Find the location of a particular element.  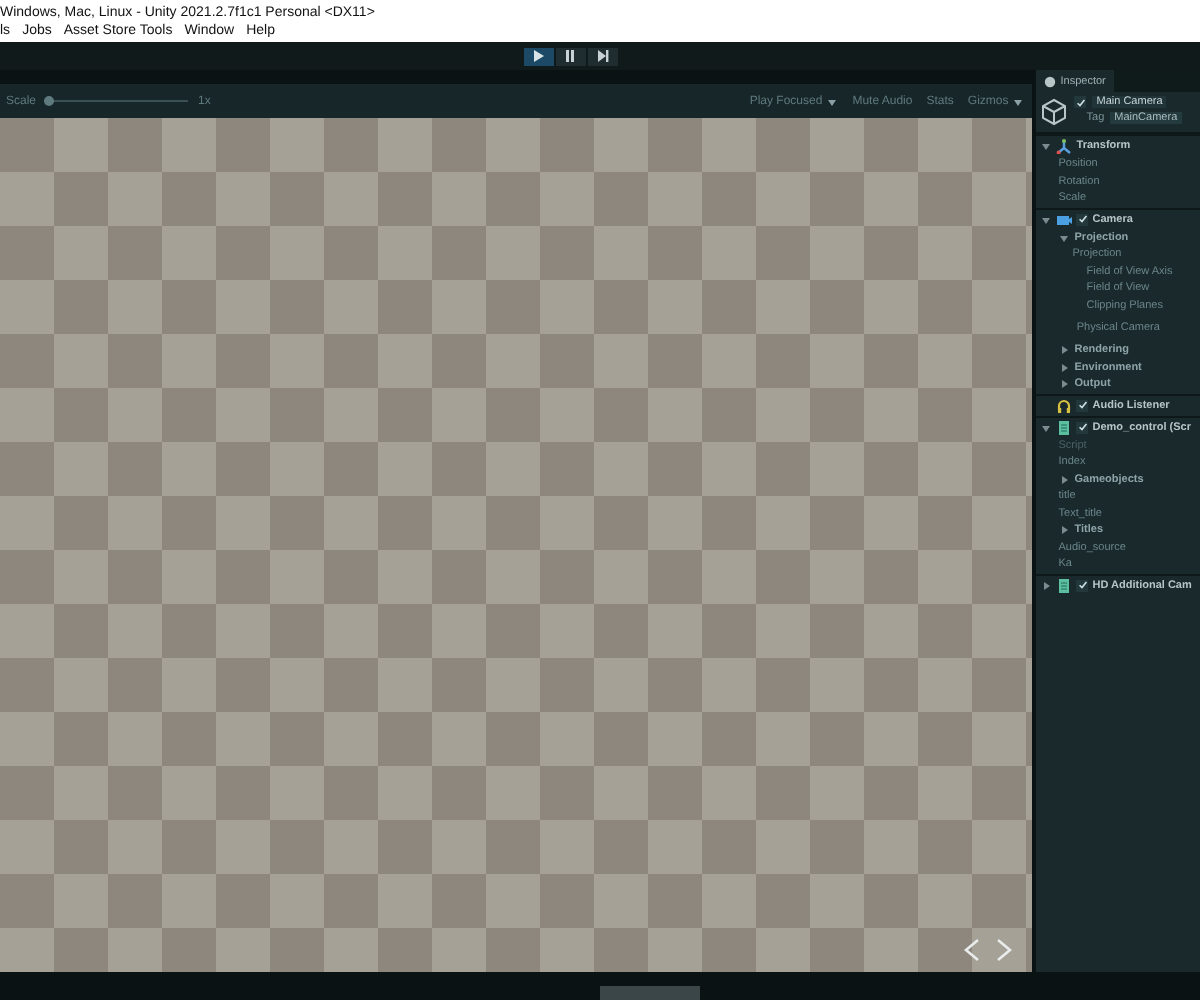

chevron-arrows-icon is located at coordinates (988, 950).